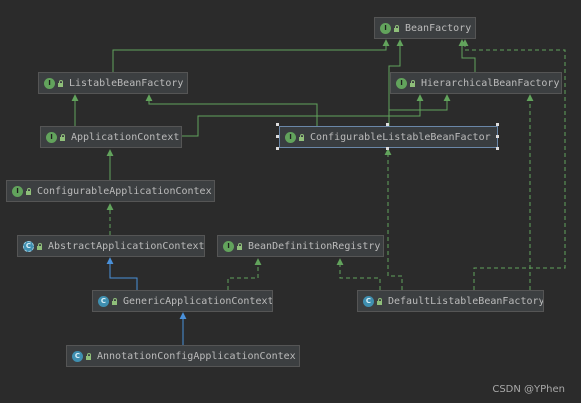  I want to click on node-label: BeanDefinitionRegistry, so click(314, 246).